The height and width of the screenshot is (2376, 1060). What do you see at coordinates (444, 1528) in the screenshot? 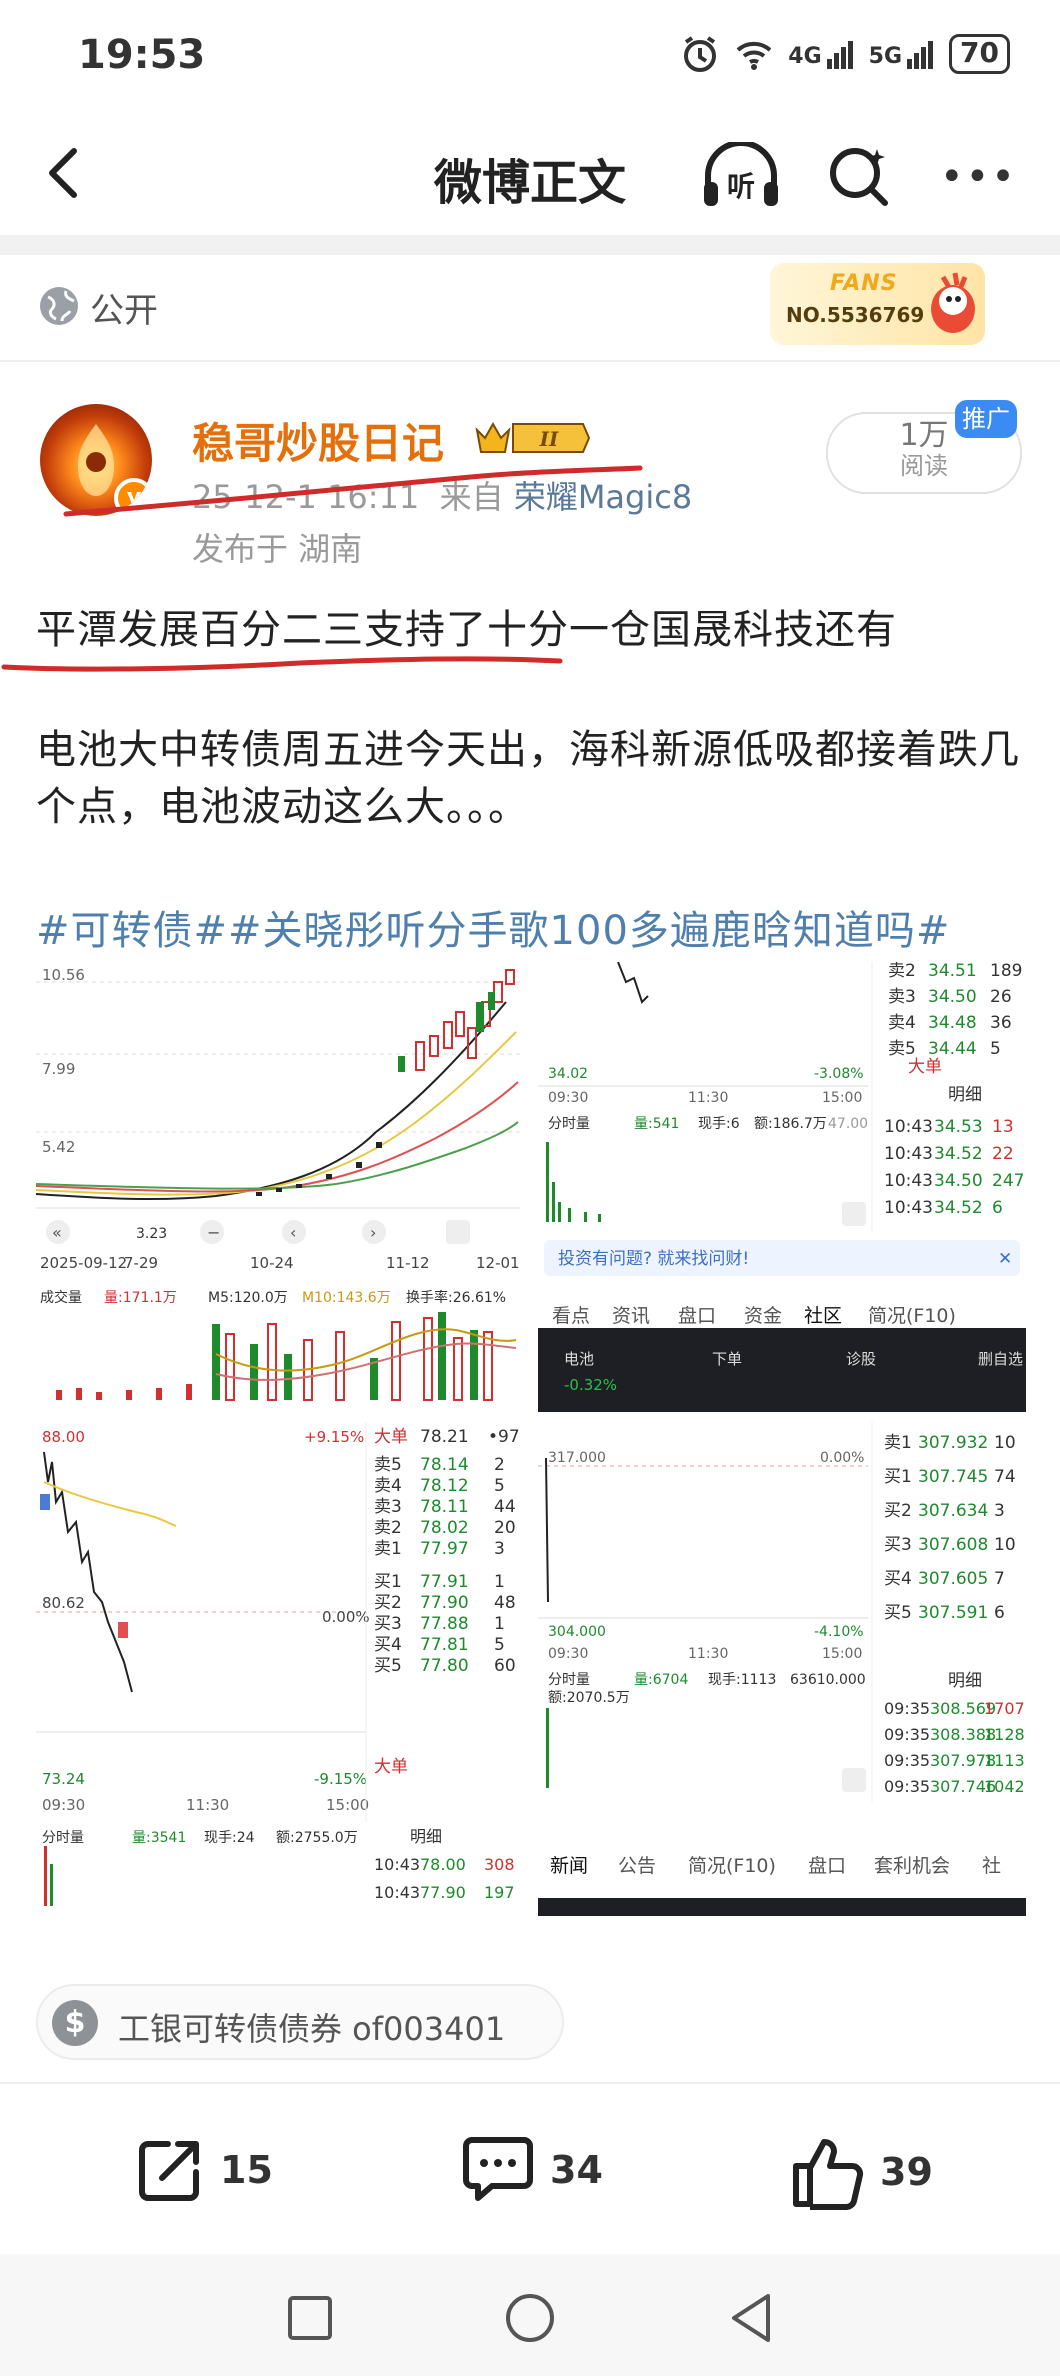
I see `p3-book-price: 78.02` at bounding box center [444, 1528].